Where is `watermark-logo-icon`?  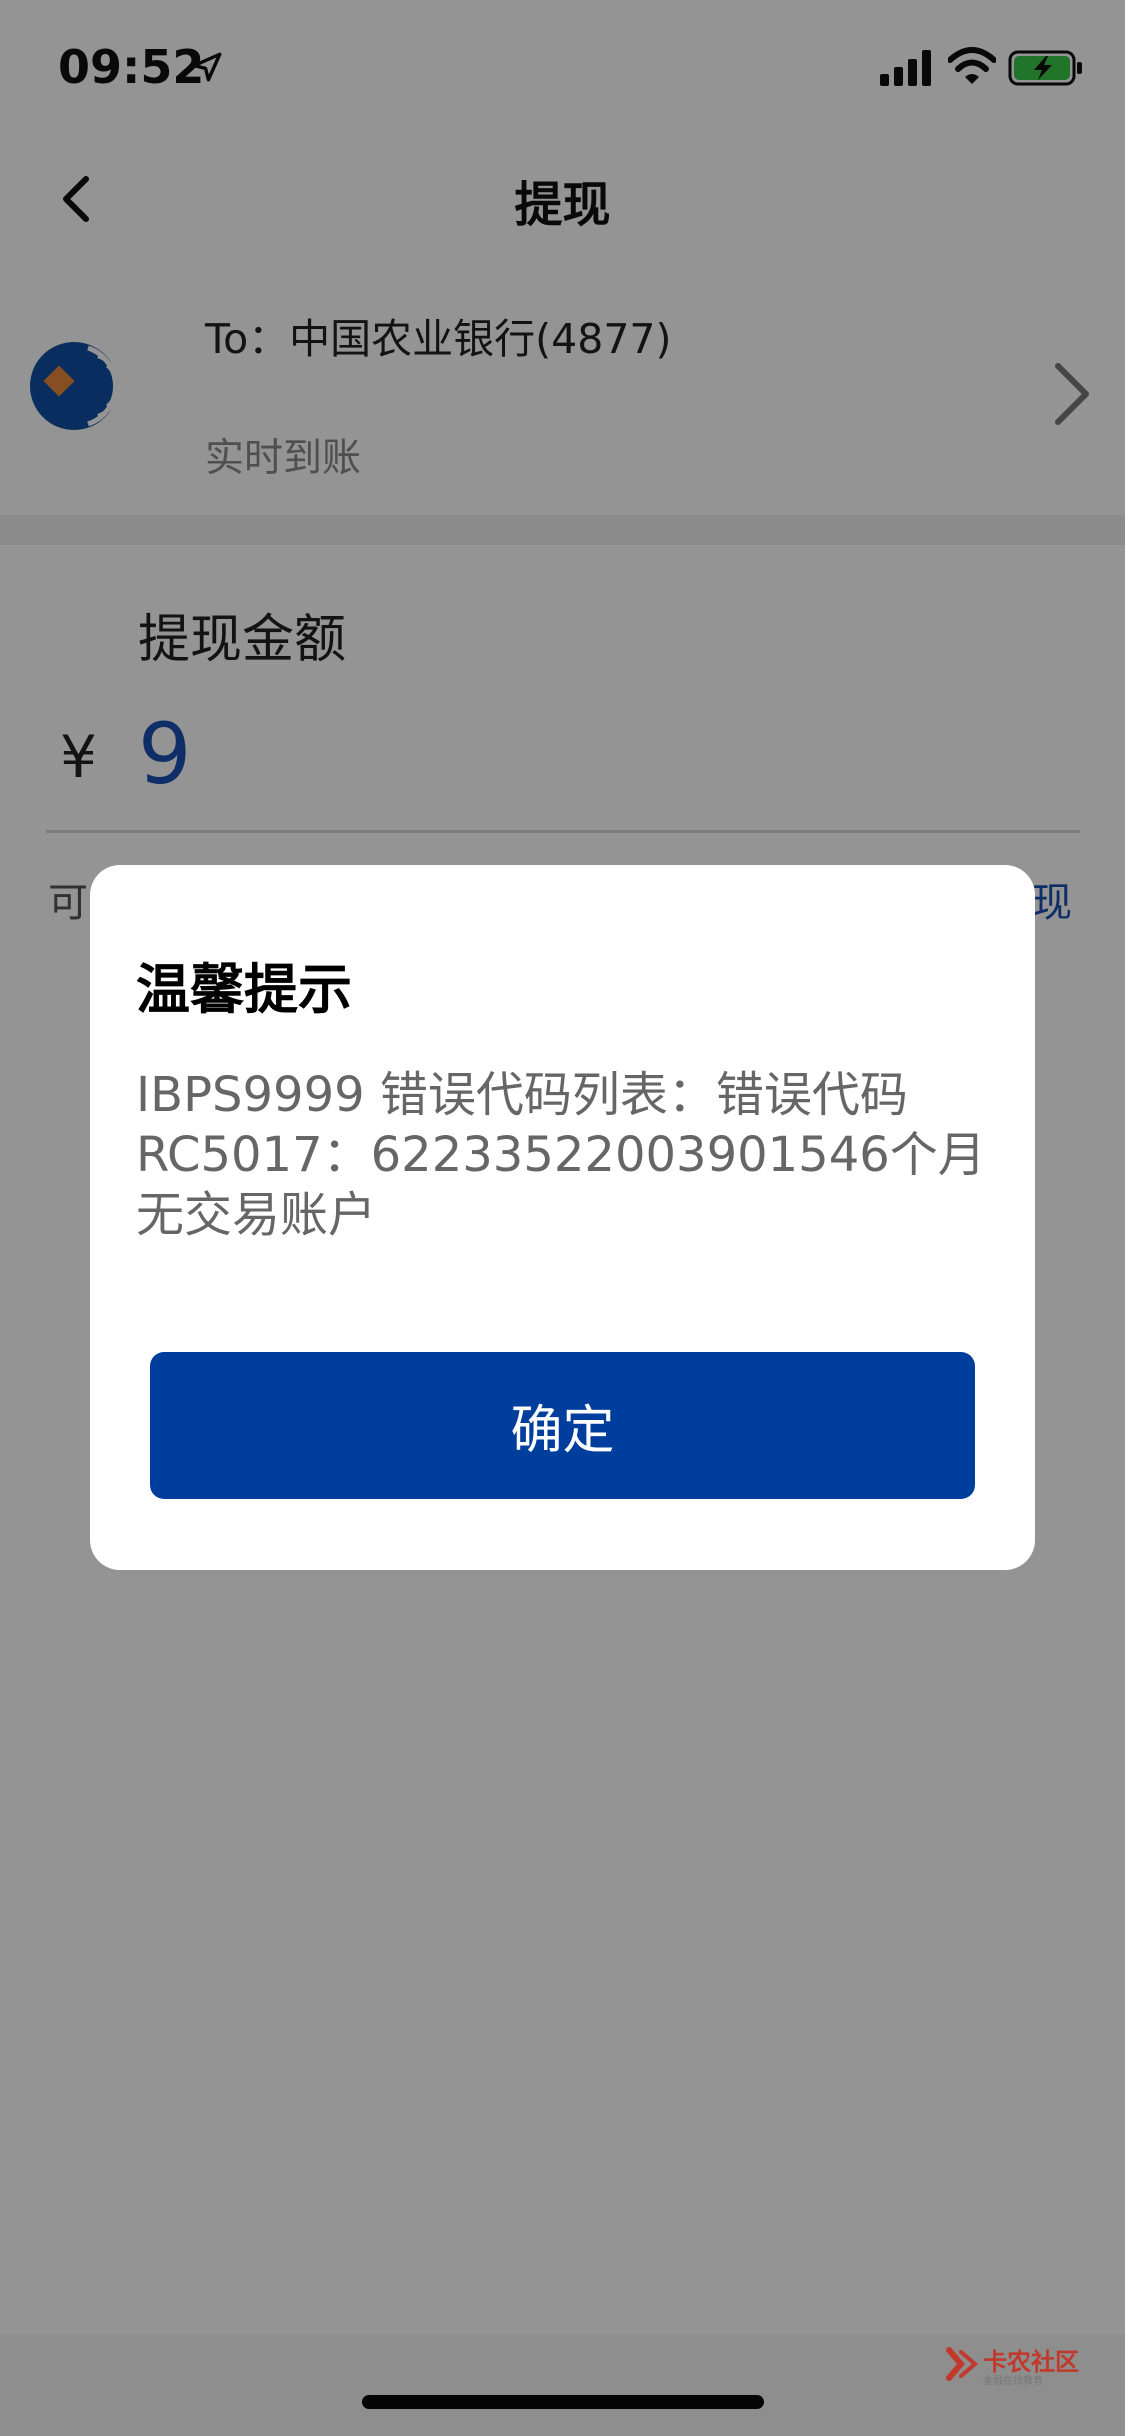 watermark-logo-icon is located at coordinates (962, 2364).